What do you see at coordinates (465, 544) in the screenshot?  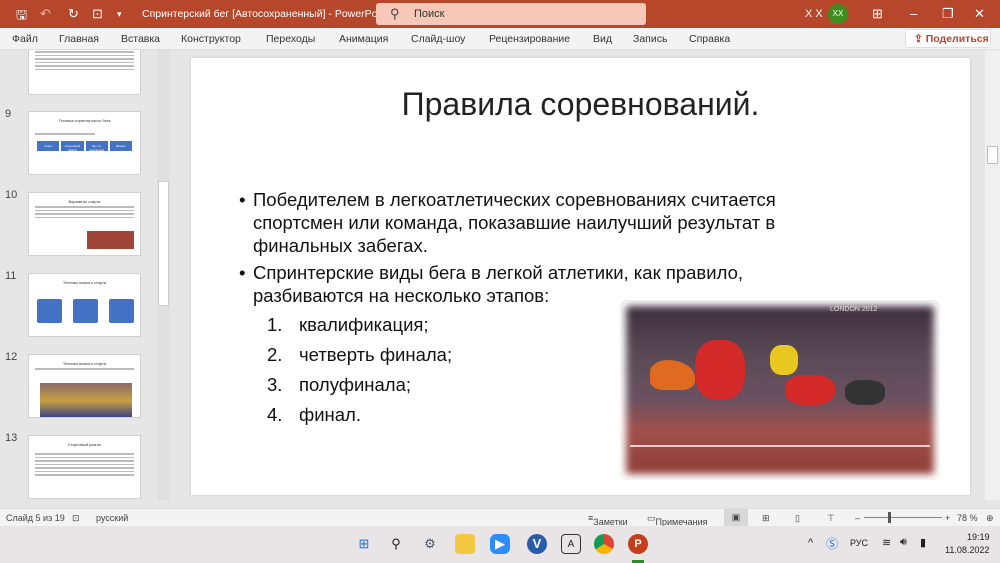 I see `file-explorer-icon` at bounding box center [465, 544].